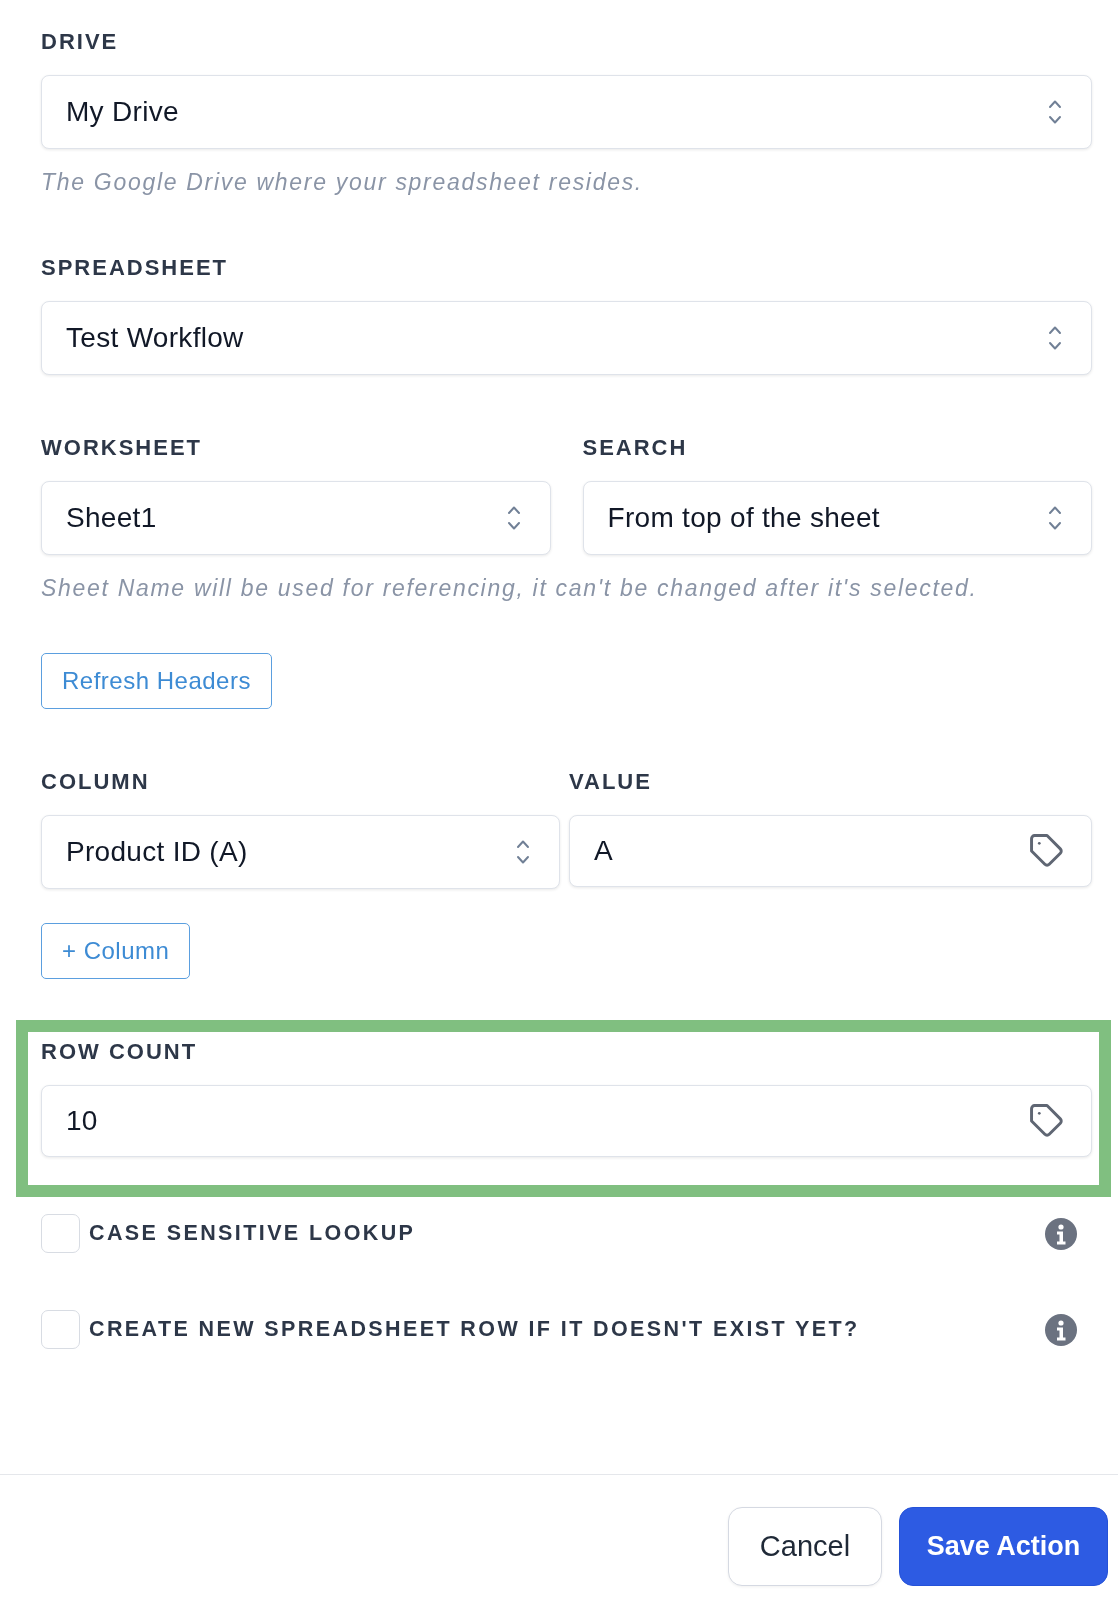 This screenshot has height=1600, width=1118. Describe the element at coordinates (635, 448) in the screenshot. I see `field-label: SEARCH` at that location.